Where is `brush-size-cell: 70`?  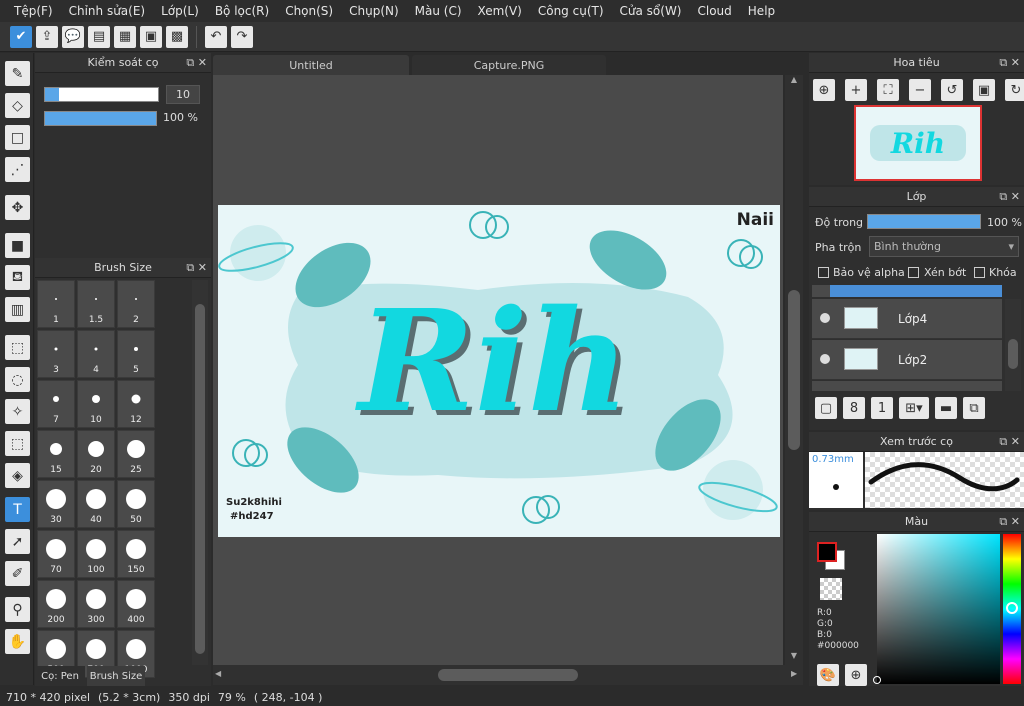
brush-size-cell: 70 is located at coordinates (56, 554).